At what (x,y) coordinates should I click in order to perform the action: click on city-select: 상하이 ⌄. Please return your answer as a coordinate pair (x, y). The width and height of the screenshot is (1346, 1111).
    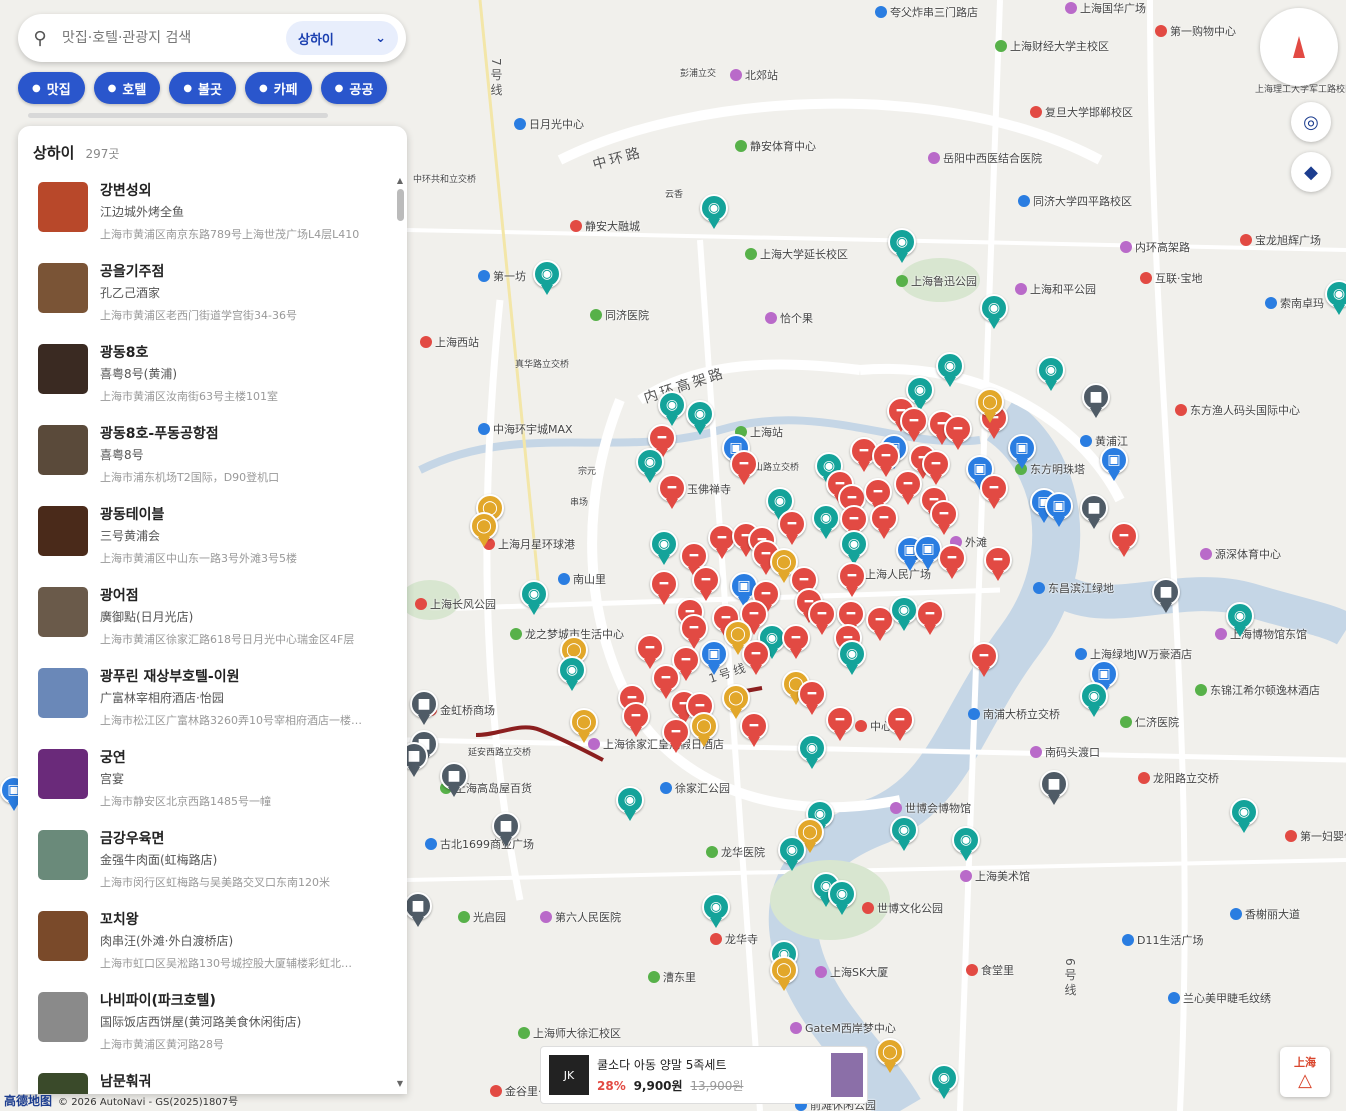
    Looking at the image, I should click on (342, 38).